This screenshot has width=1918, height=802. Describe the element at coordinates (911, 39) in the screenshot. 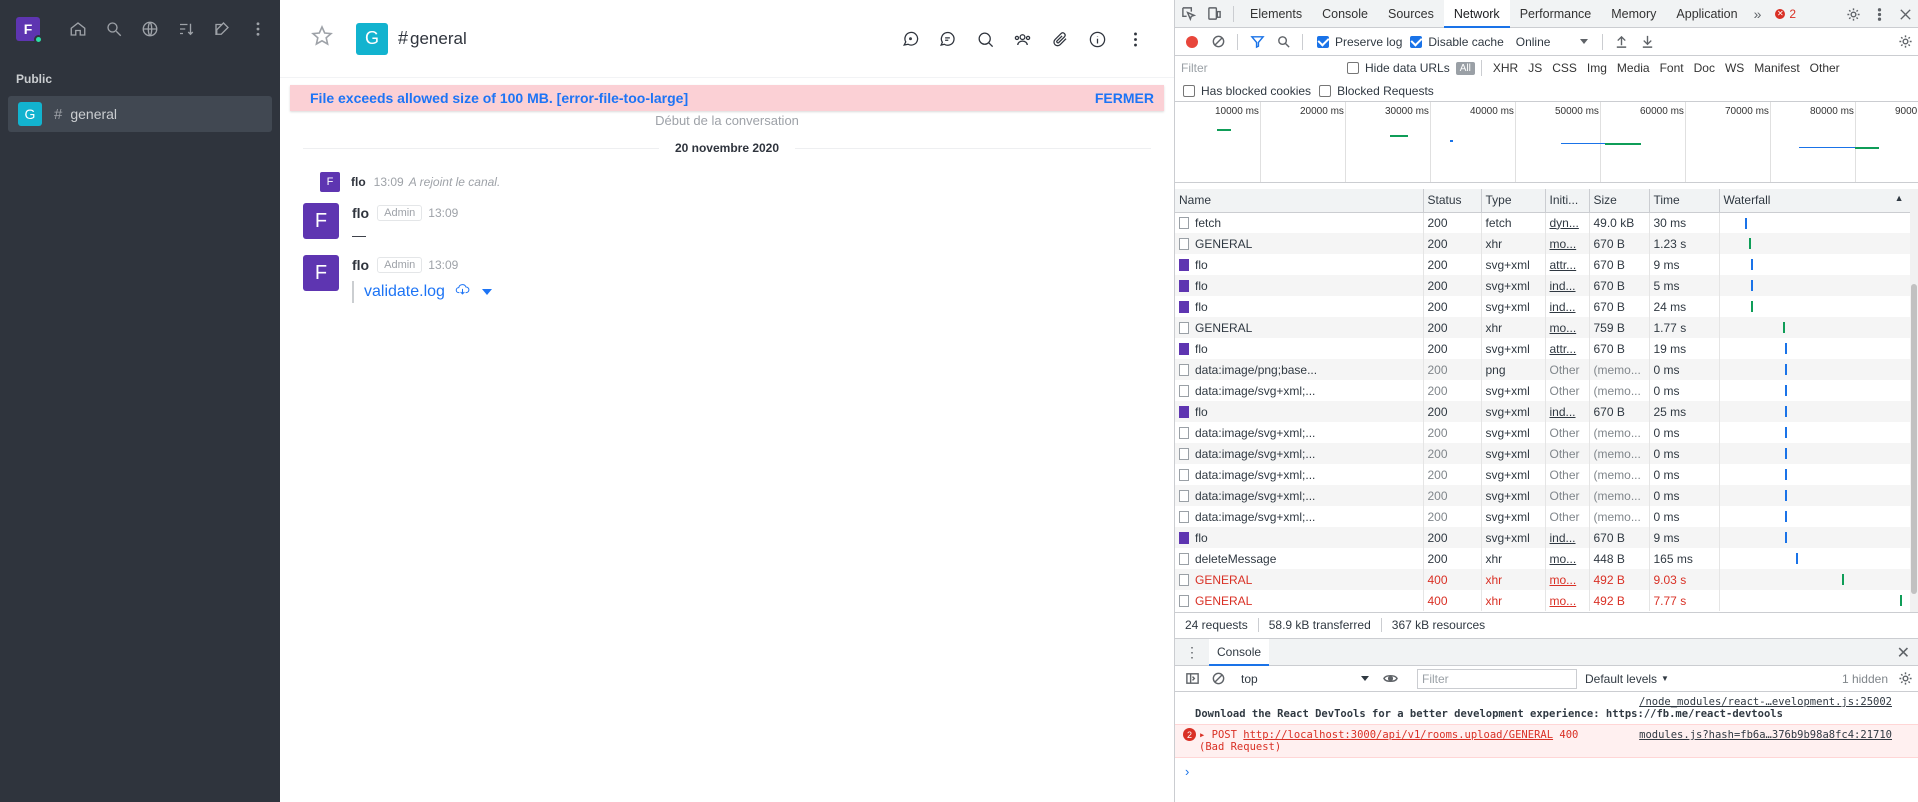

I see `discussion-icon` at that location.